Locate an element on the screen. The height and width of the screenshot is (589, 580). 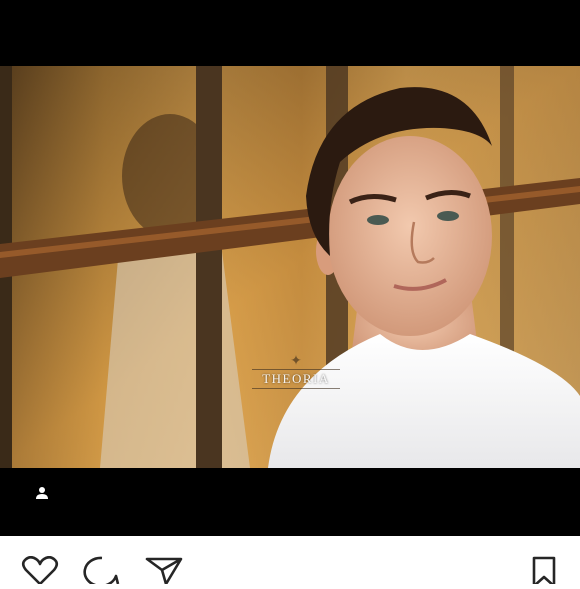
tagged-users-button is located at coordinates (42, 495).